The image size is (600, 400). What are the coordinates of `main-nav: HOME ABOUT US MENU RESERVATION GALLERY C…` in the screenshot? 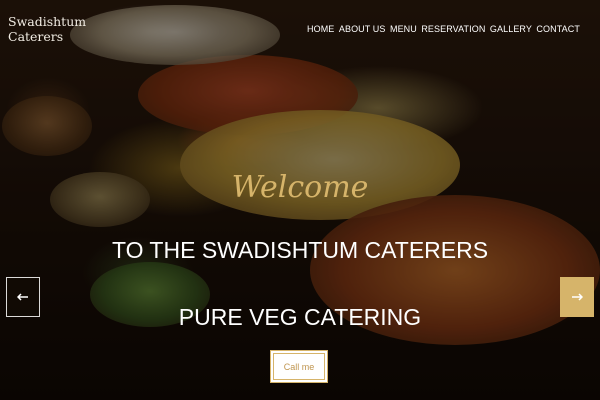 It's located at (443, 29).